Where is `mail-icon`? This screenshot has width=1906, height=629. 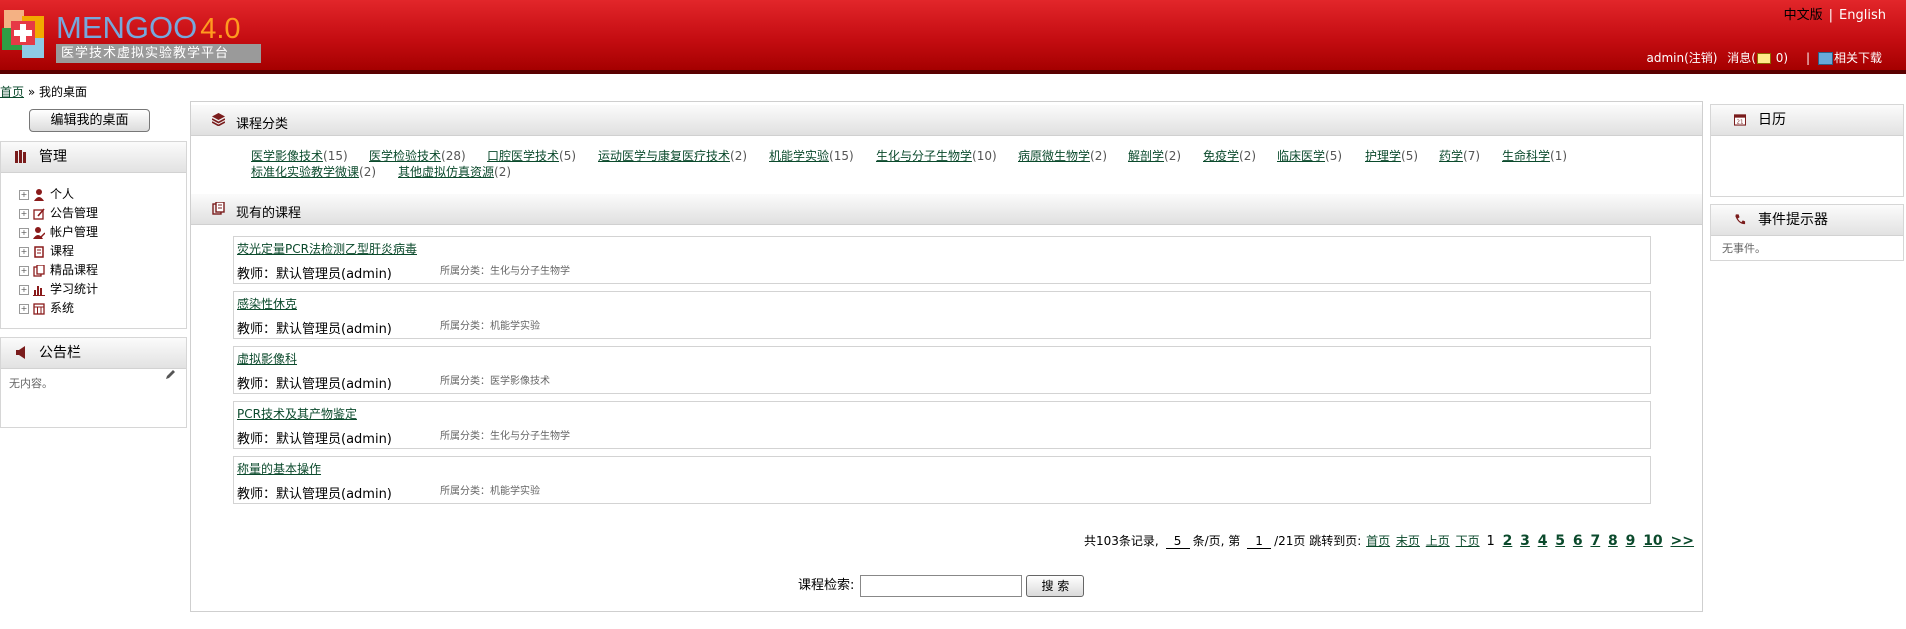 mail-icon is located at coordinates (1763, 58).